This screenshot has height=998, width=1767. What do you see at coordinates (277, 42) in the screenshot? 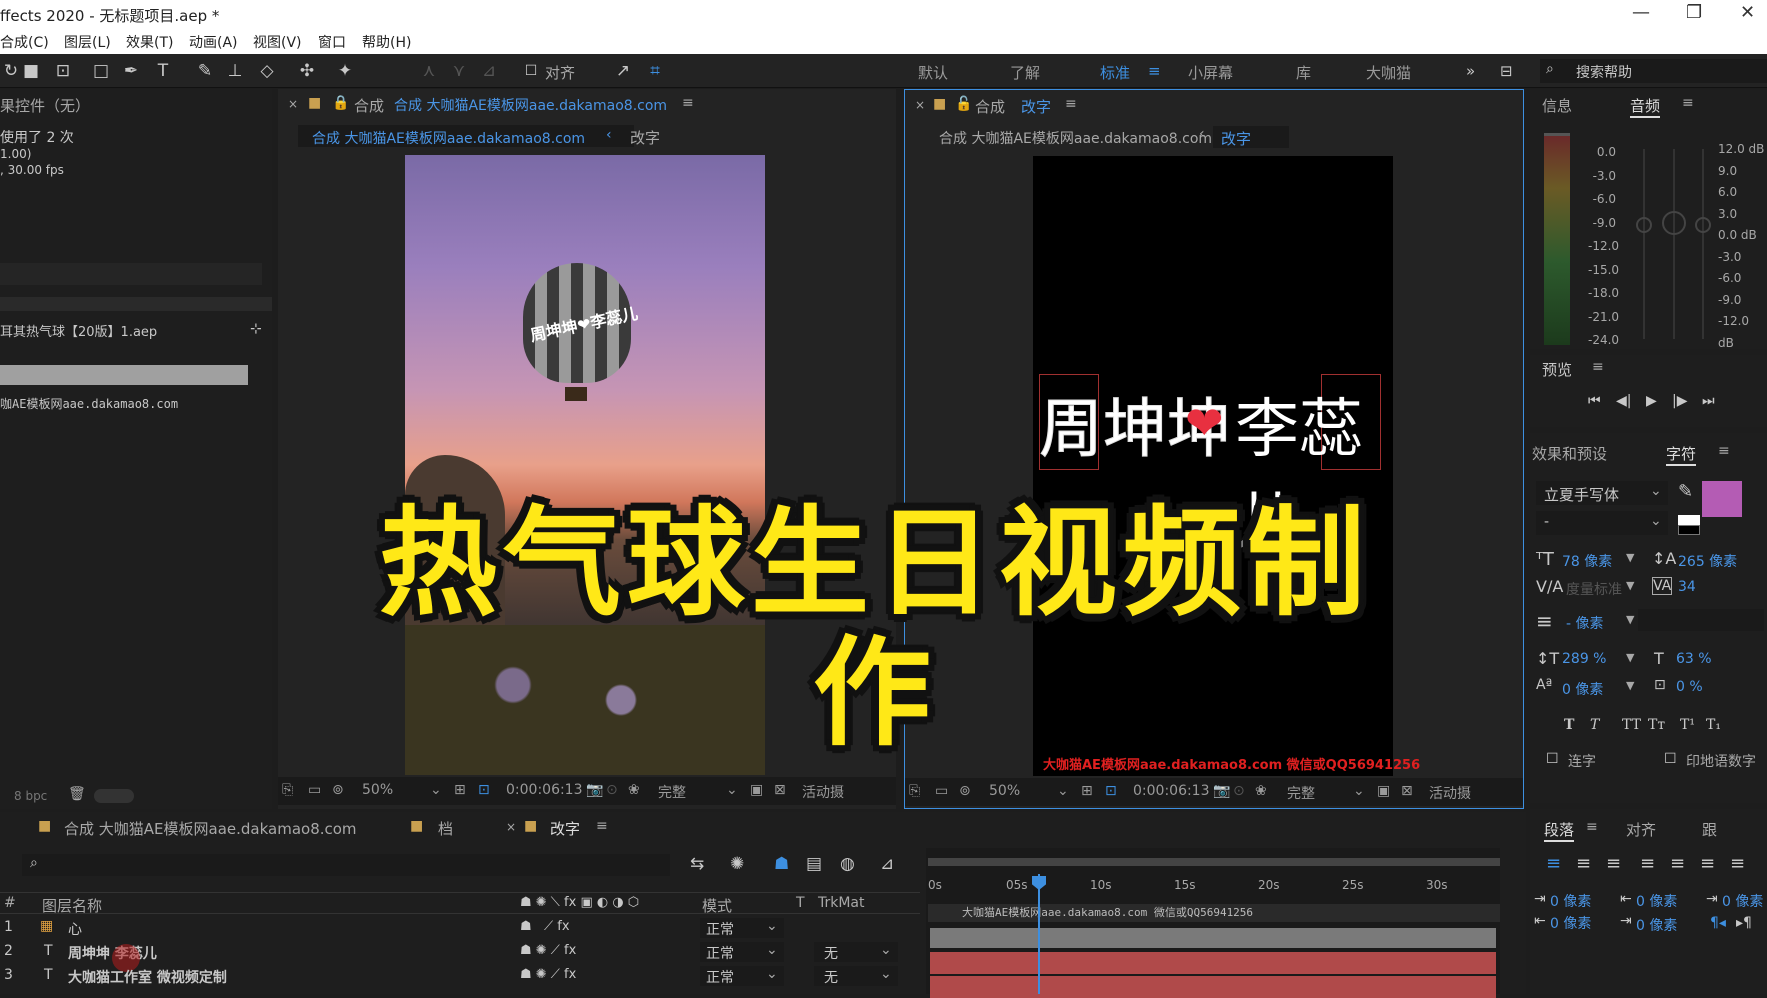
I see `menu-view: 视图(V)` at bounding box center [277, 42].